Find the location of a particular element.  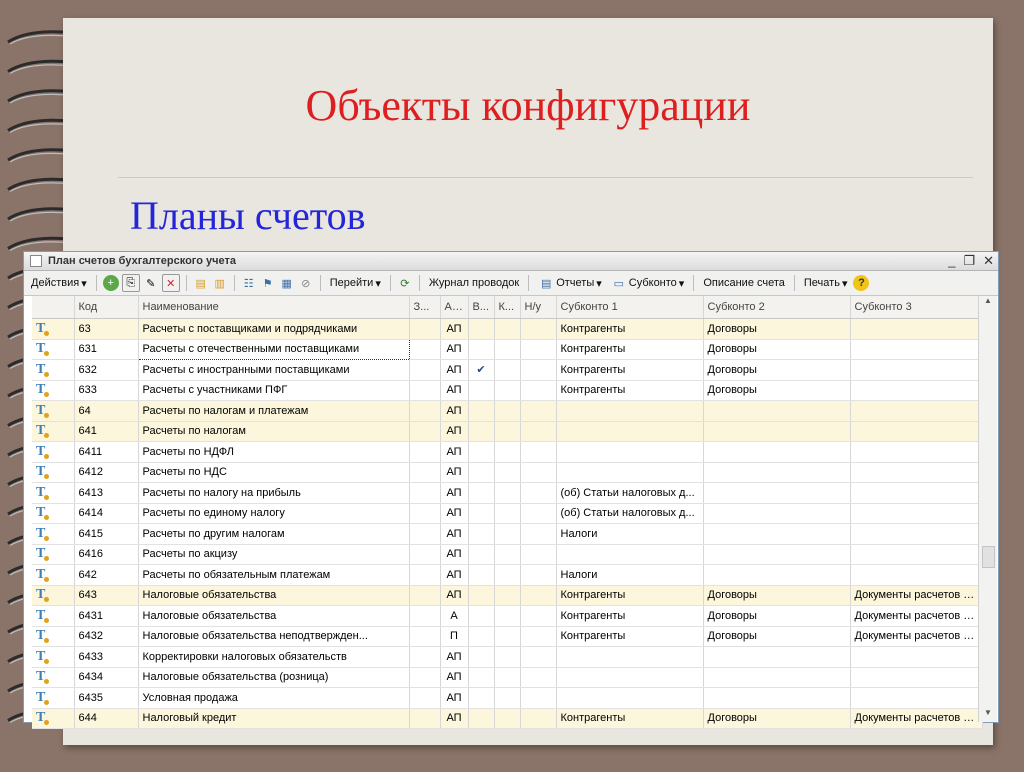

subconto-menu: ▭ Субконто ▾ is located at coordinates (648, 283).